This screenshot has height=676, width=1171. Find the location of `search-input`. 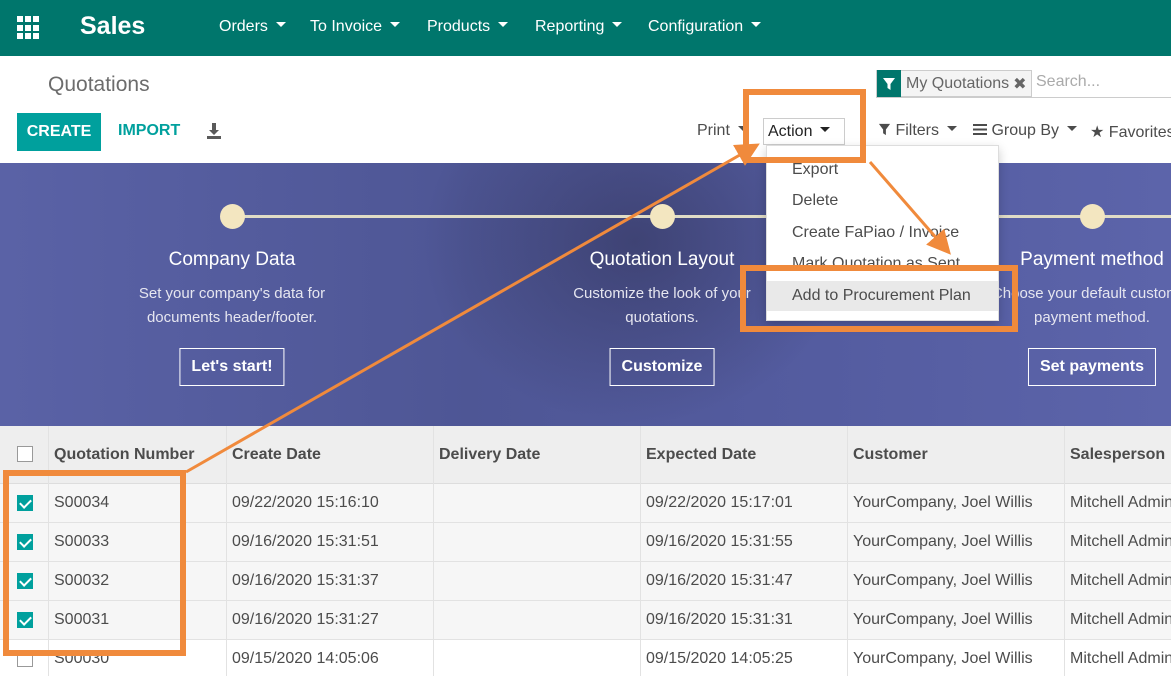

search-input is located at coordinates (1103, 82).